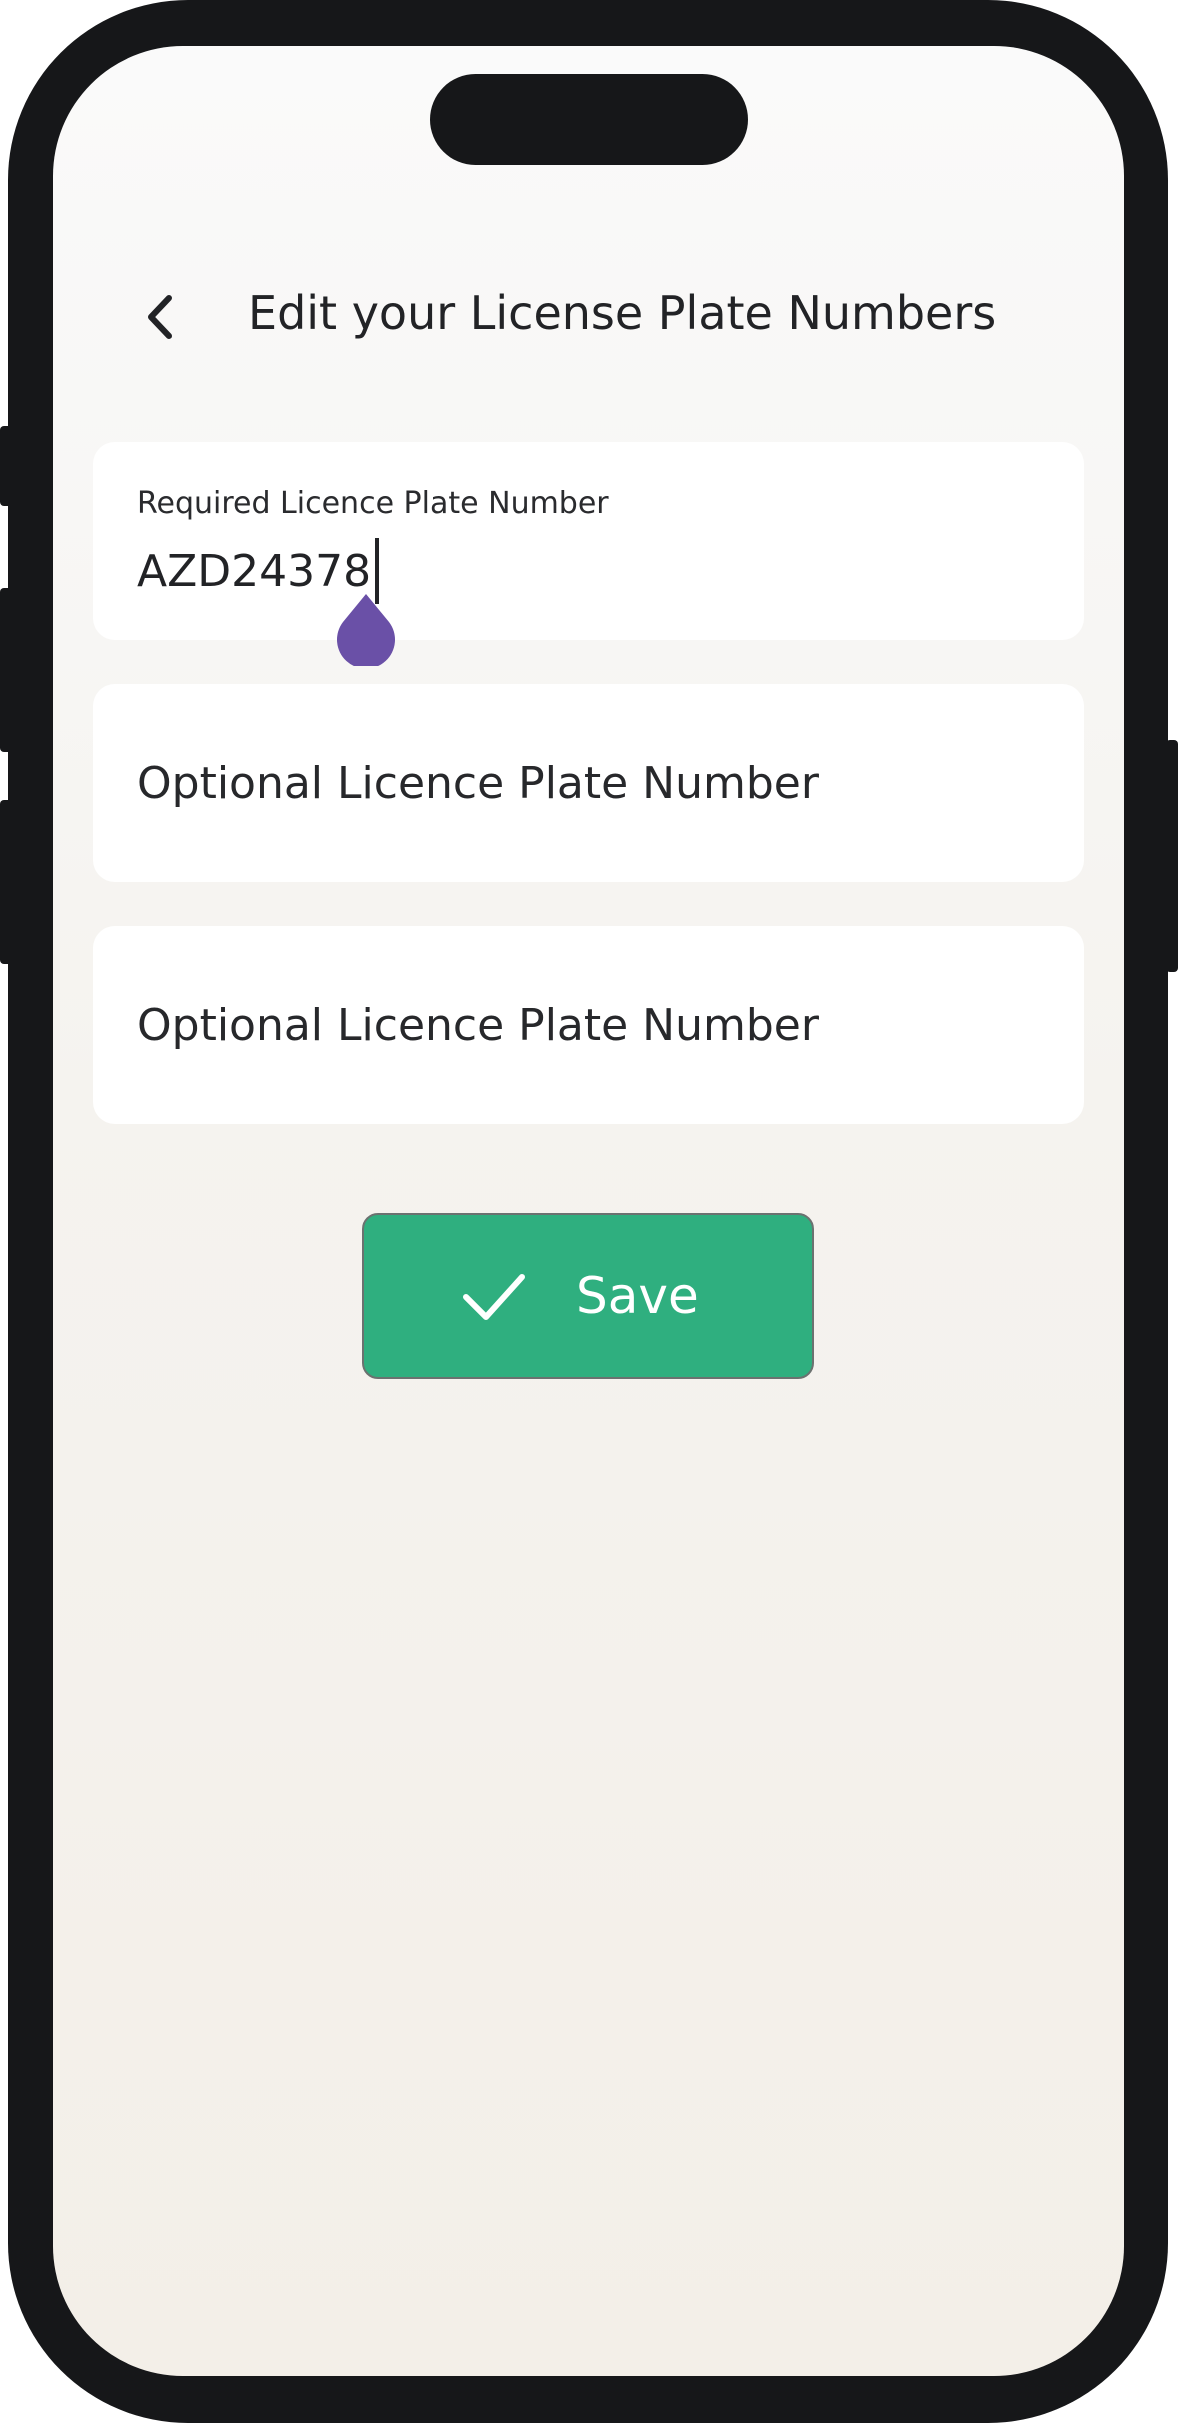 The height and width of the screenshot is (2423, 1178). I want to click on optional-plate-field-2: Optional Licence Plate Number, so click(588, 1025).